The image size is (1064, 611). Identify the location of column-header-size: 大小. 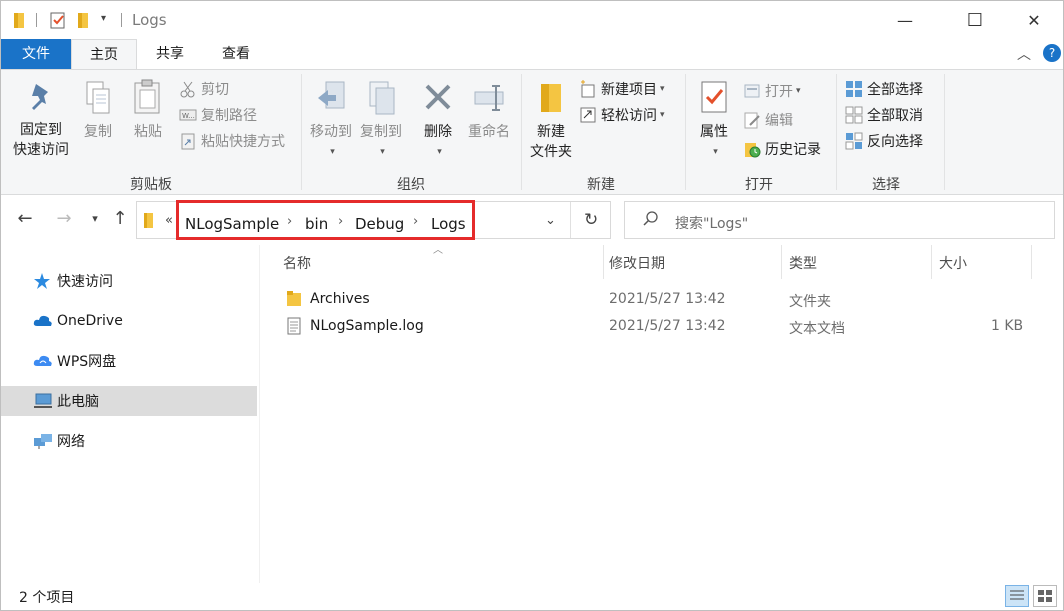
(953, 265).